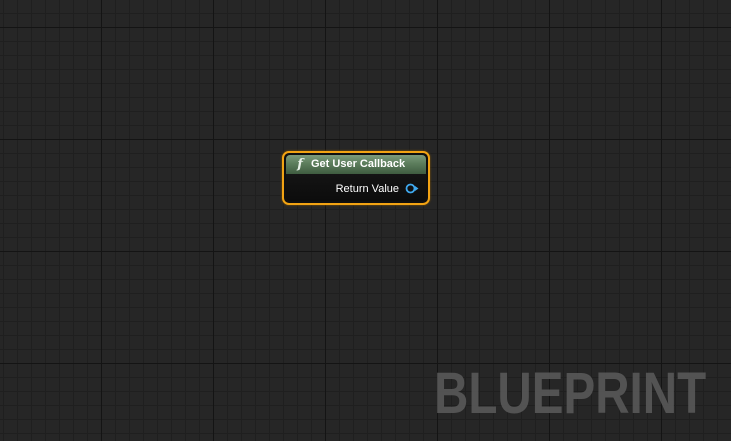  I want to click on blueprint-watermark: BLUEPRINT, so click(570, 393).